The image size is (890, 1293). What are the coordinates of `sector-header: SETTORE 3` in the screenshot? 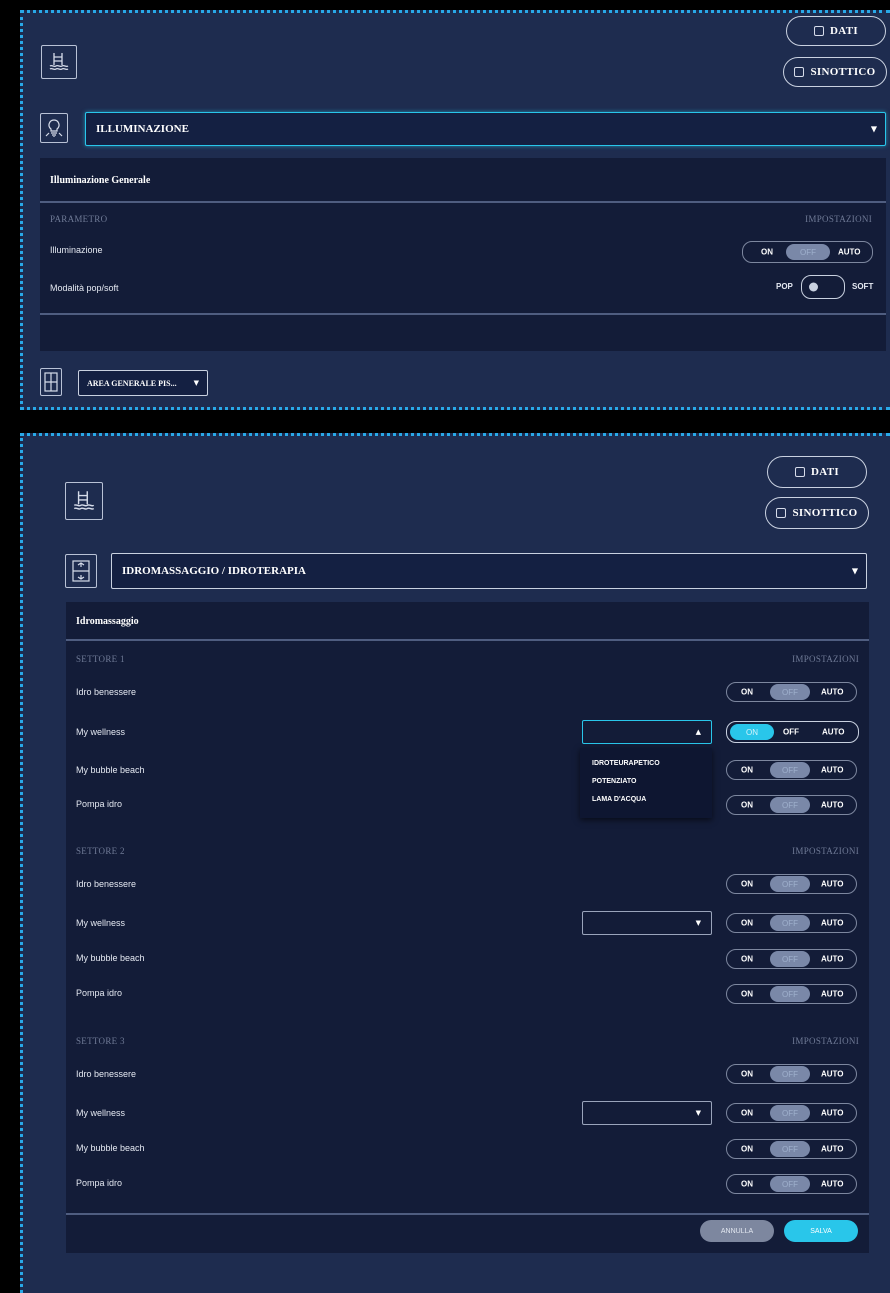 It's located at (100, 1041).